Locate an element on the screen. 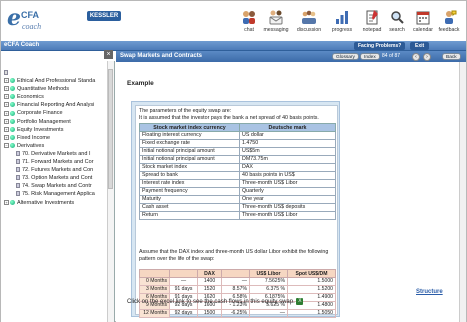 This screenshot has width=467, height=322. sidebar-item: + Economics is located at coordinates (56, 97).